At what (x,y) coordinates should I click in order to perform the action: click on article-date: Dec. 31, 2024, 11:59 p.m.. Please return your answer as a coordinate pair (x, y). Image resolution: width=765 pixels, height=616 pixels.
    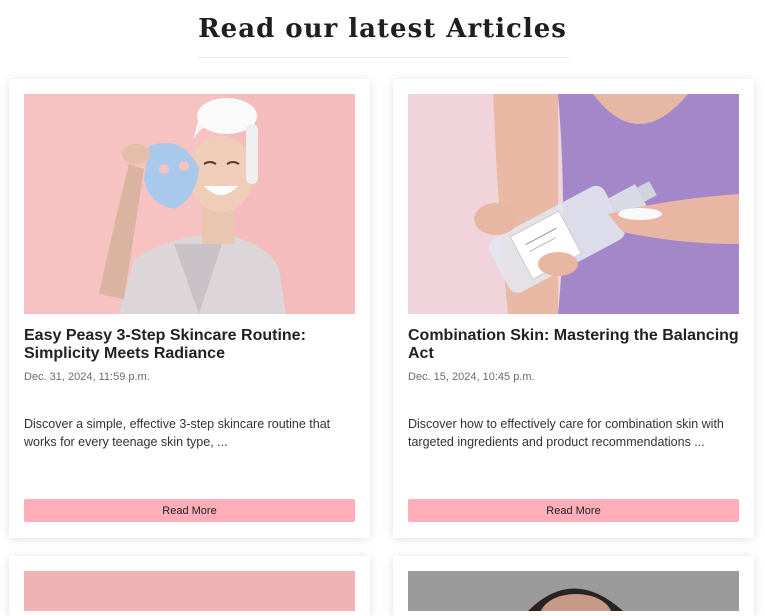
    Looking at the image, I should click on (87, 377).